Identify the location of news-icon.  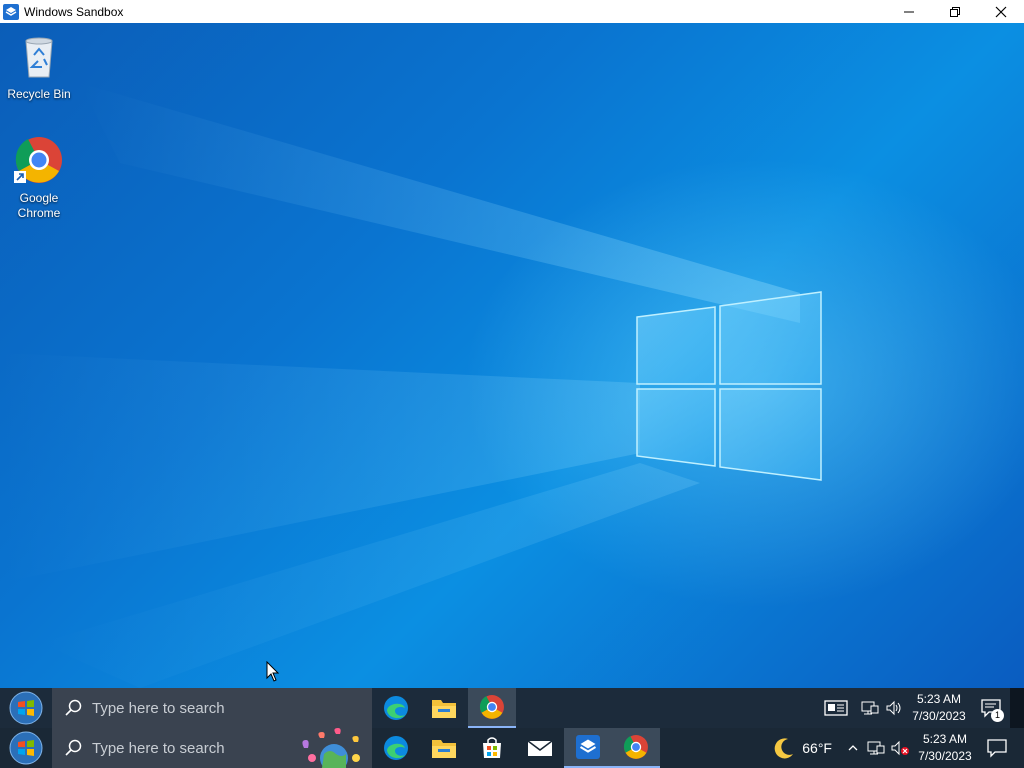
(836, 708).